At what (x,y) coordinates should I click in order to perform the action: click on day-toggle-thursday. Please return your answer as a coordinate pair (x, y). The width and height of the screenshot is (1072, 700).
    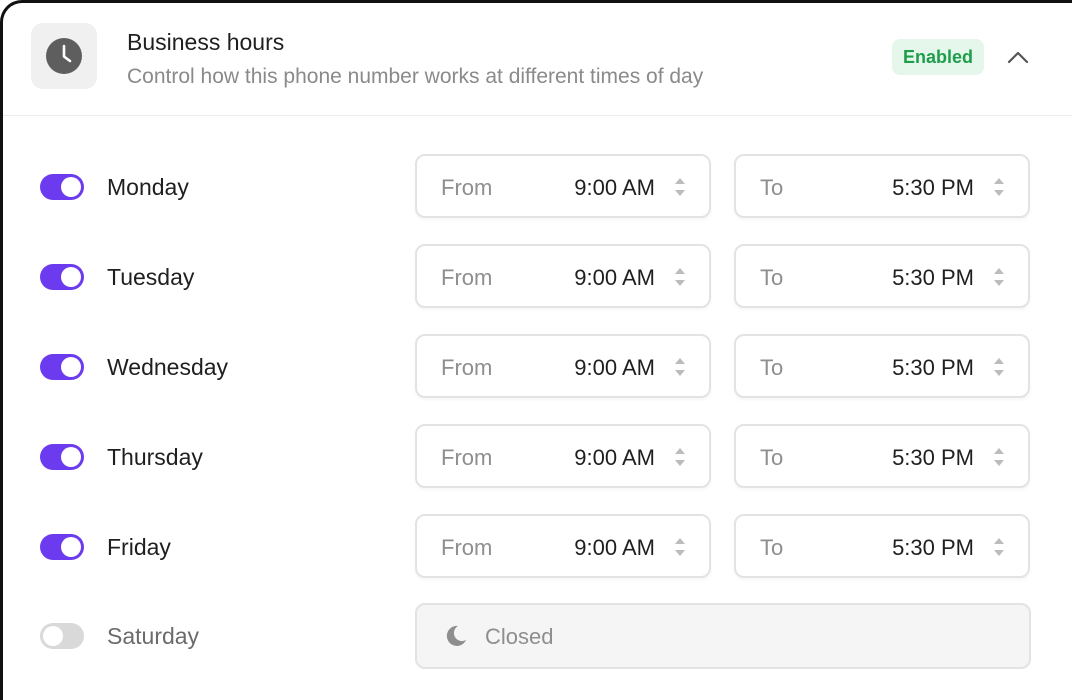
    Looking at the image, I should click on (62, 457).